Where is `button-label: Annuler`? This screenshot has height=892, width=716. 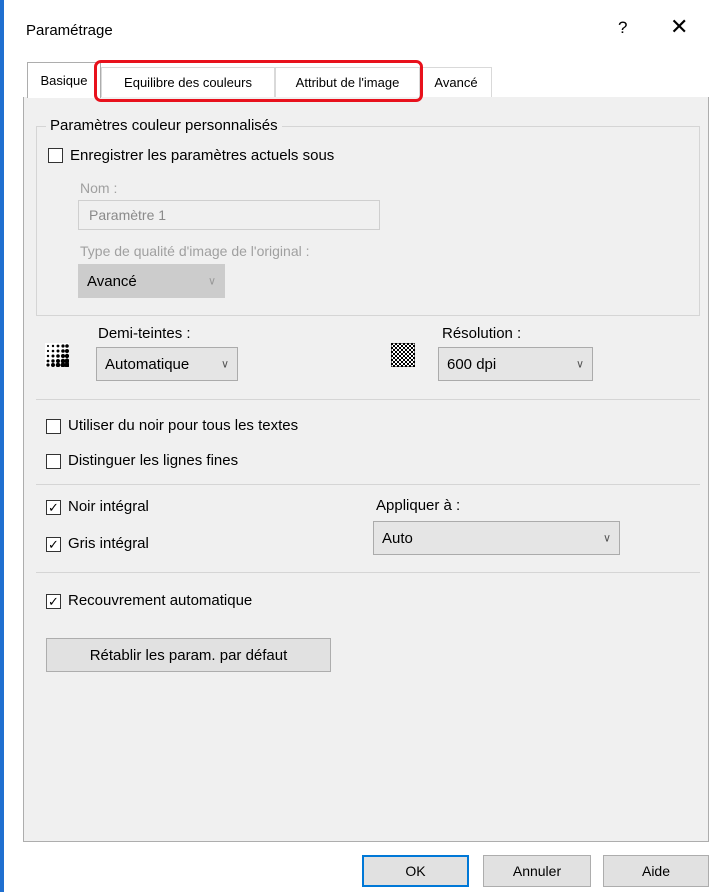 button-label: Annuler is located at coordinates (537, 871).